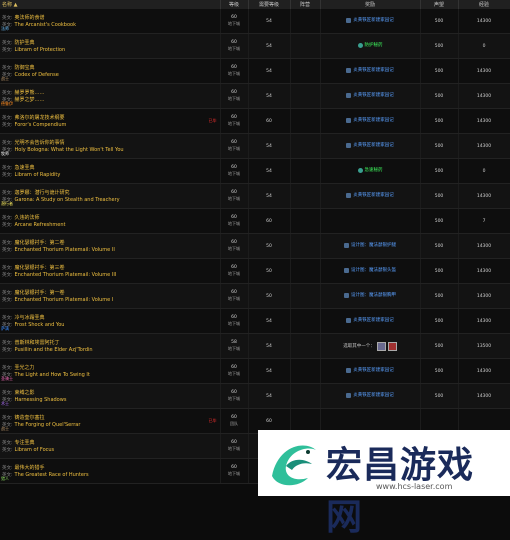  What do you see at coordinates (65, 250) in the screenshot?
I see `quest-name-en: Enchanted Thorium Platemail: Volume II` at bounding box center [65, 250].